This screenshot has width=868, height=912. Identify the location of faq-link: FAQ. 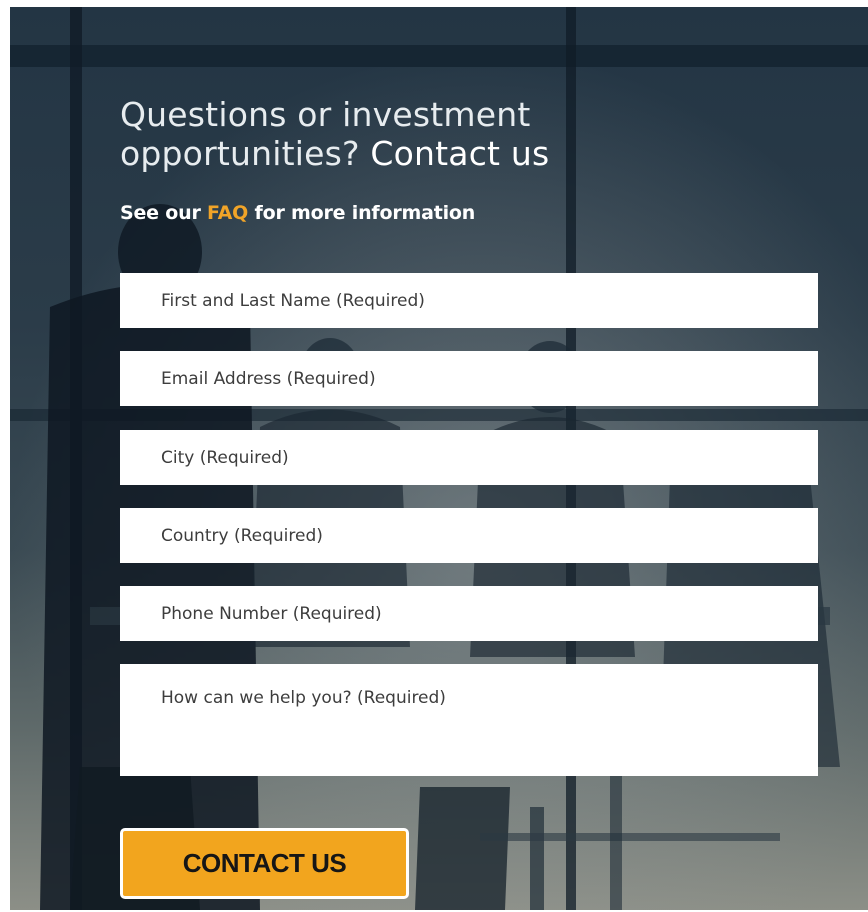
(227, 213).